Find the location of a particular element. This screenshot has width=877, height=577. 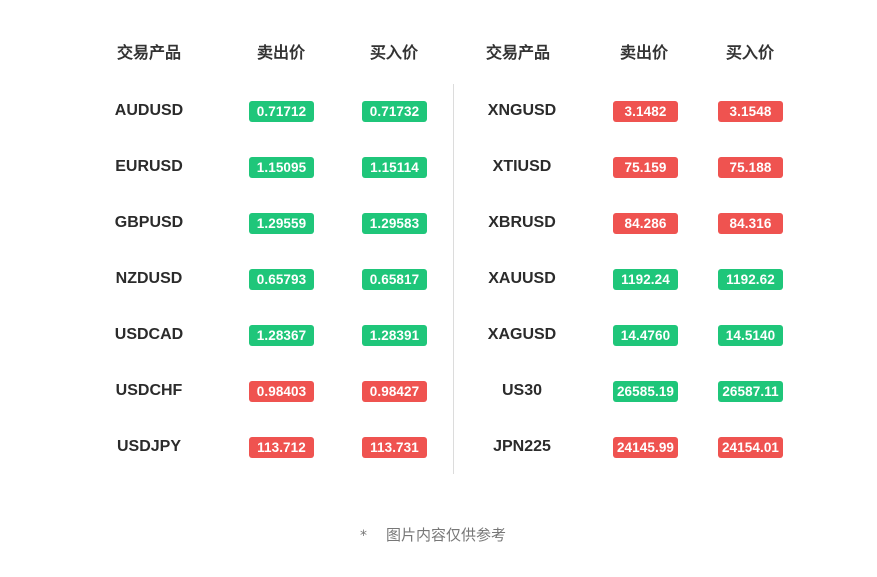

sell-price-badge: 84.286 is located at coordinates (645, 223).